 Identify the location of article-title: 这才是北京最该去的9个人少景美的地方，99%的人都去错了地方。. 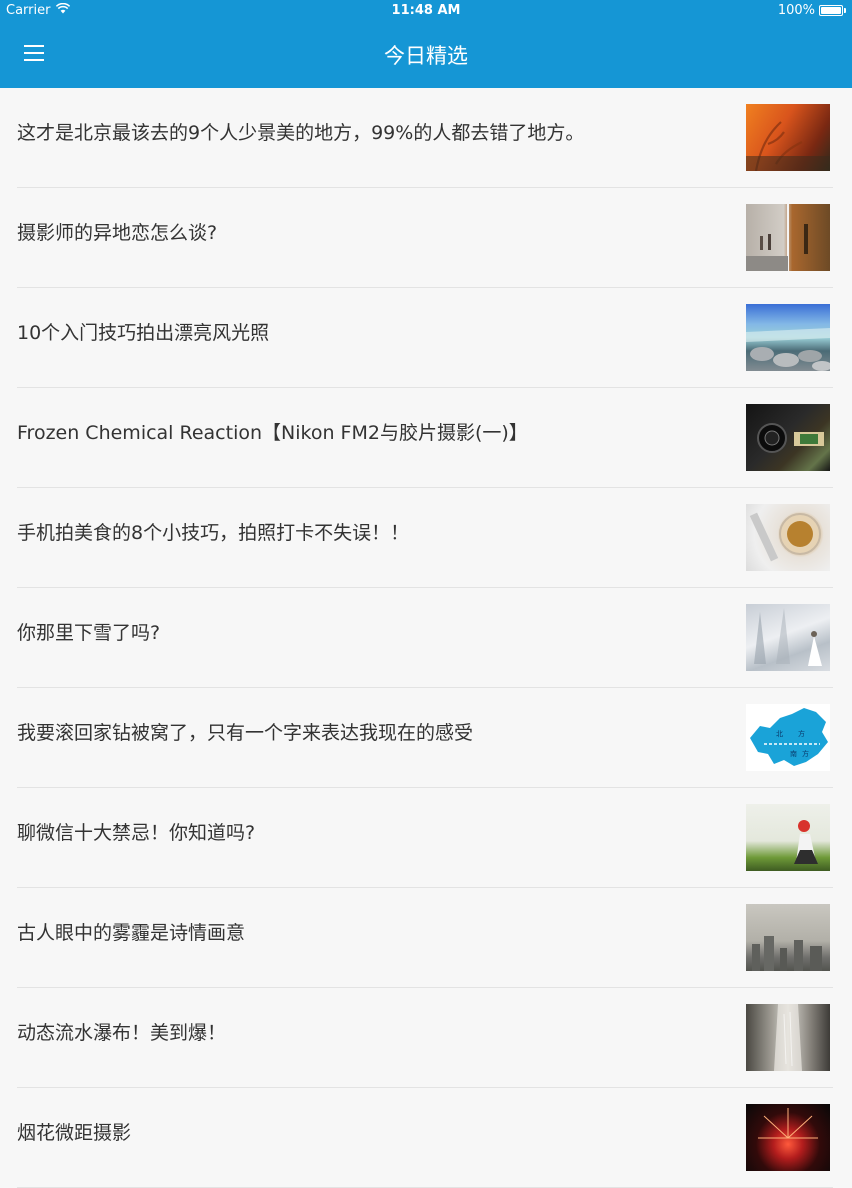
(301, 133).